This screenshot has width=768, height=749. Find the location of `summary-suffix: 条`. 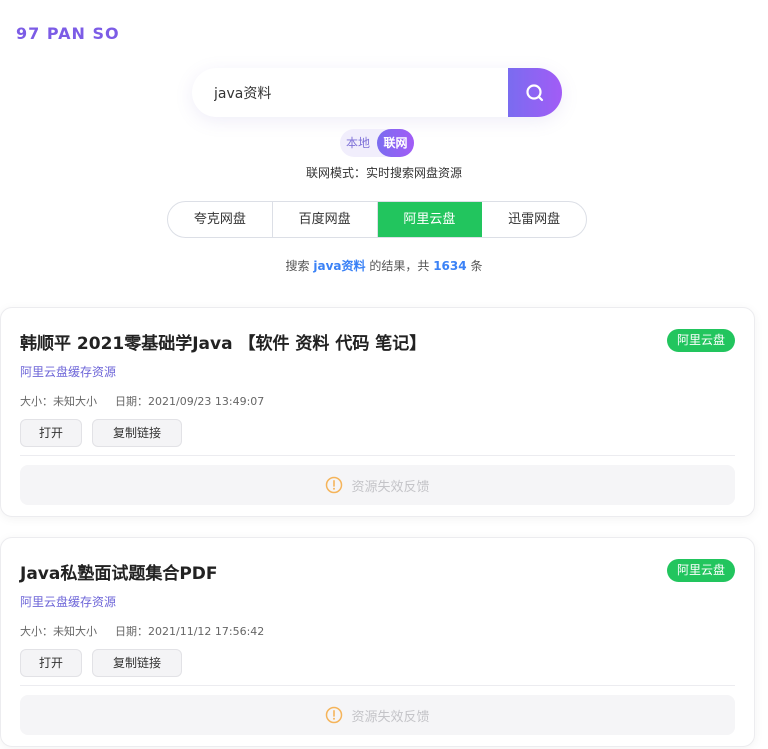

summary-suffix: 条 is located at coordinates (476, 266).